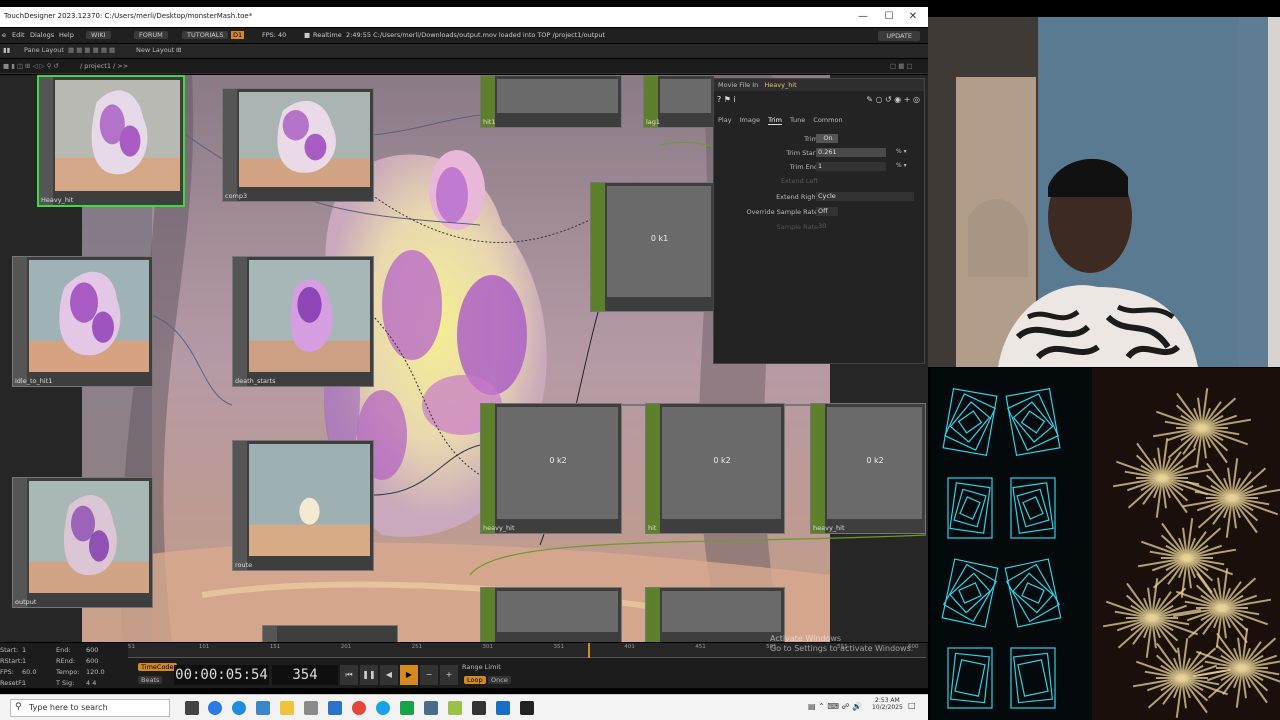  I want to click on vscode-icon, so click(335, 708).